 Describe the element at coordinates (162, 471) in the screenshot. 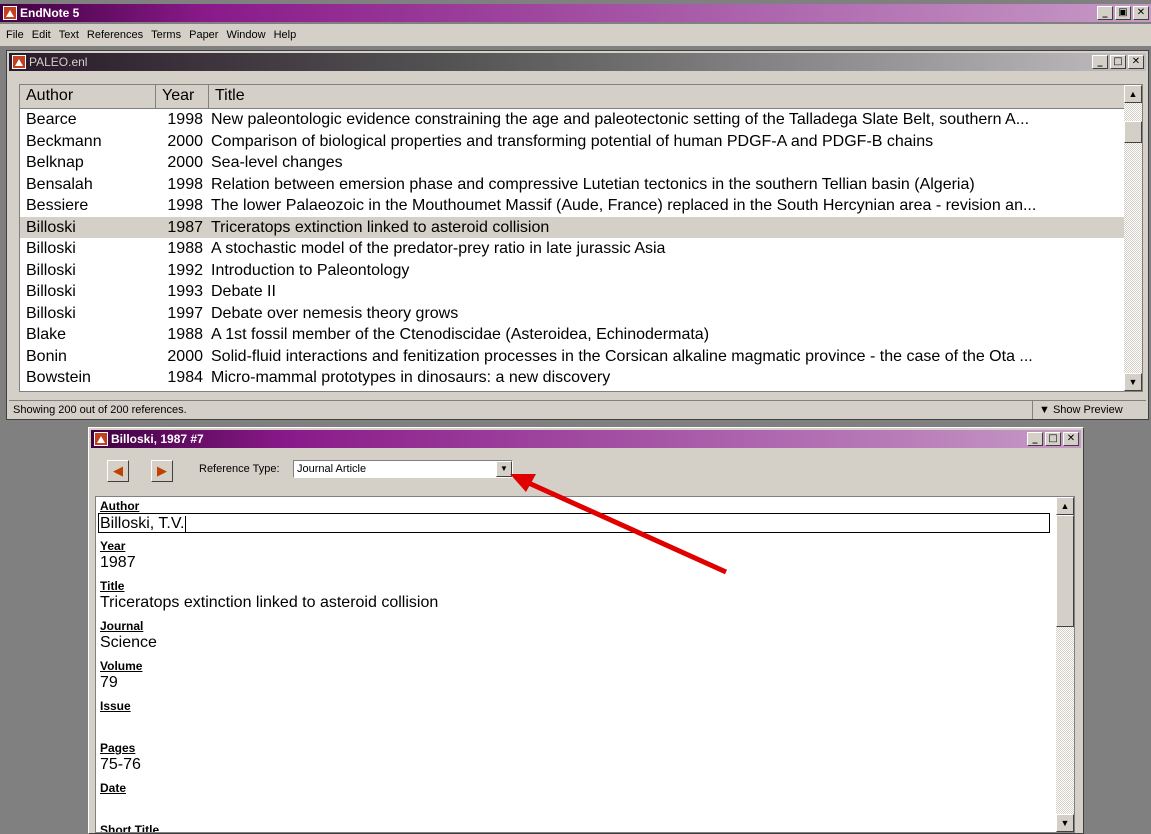

I see `next-reference-button: ▶` at that location.